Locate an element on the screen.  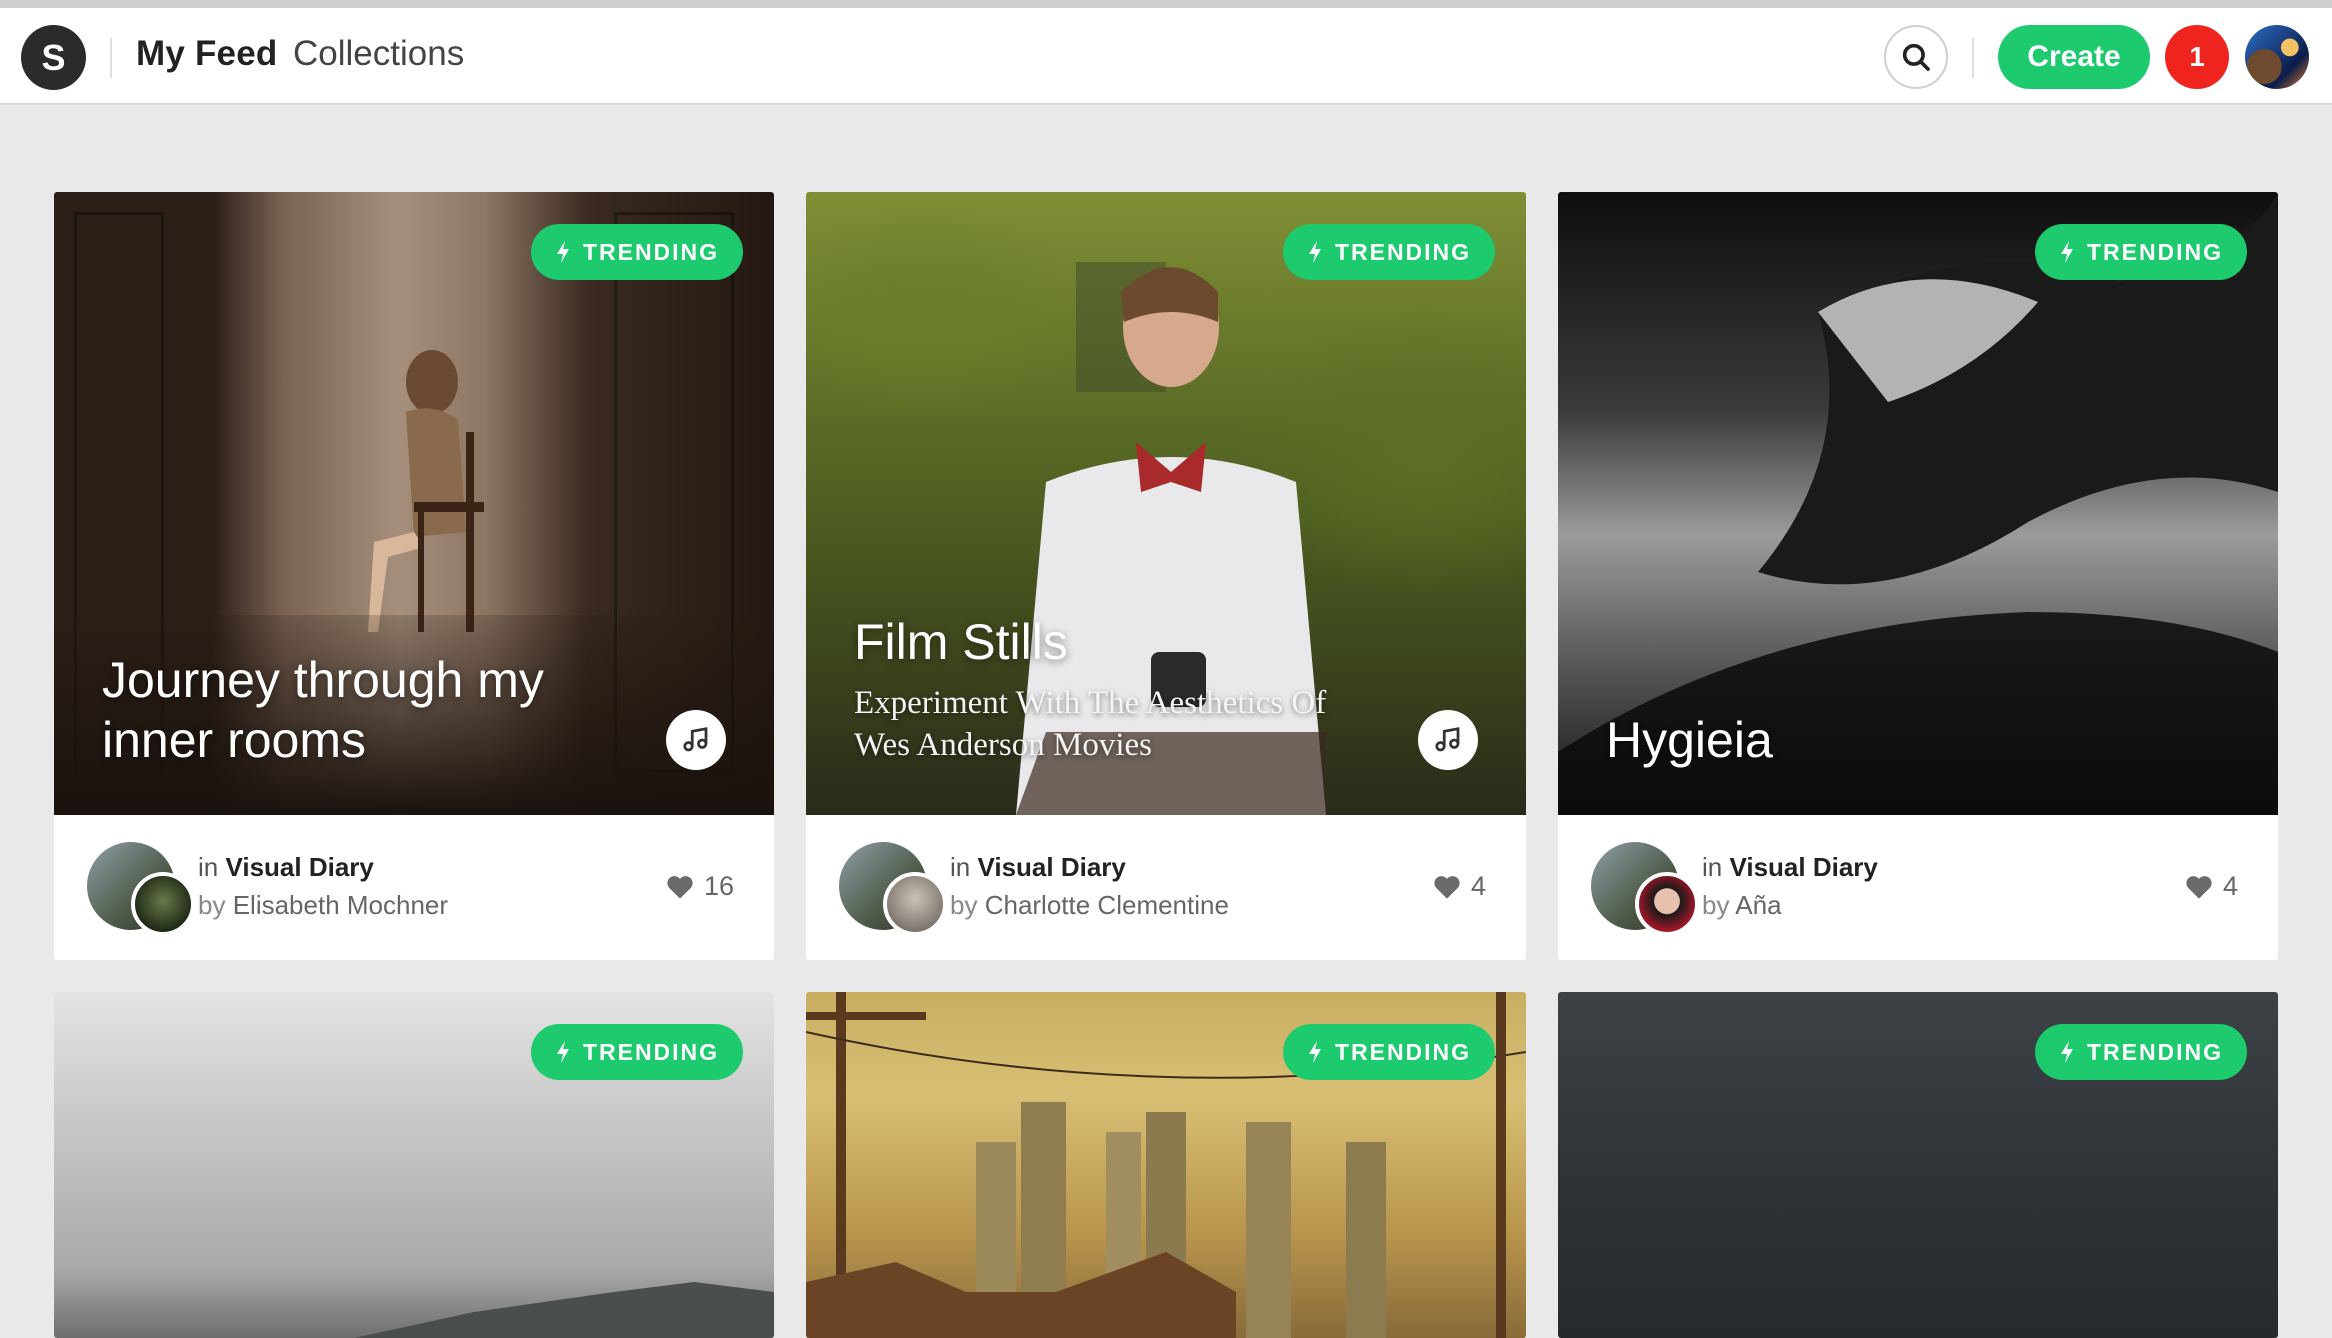
story-cover-image: TRENDING Journey through my inner rooms is located at coordinates (414, 503).